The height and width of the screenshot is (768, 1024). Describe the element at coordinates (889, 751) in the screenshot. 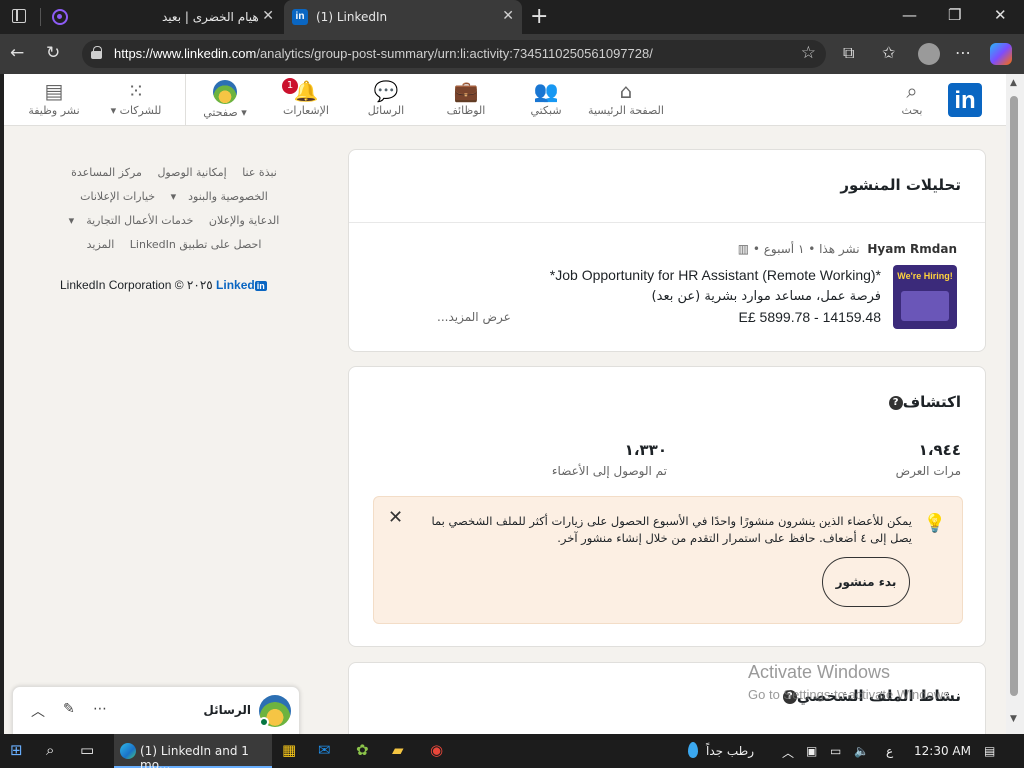

I see `language-indicator: ع` at that location.